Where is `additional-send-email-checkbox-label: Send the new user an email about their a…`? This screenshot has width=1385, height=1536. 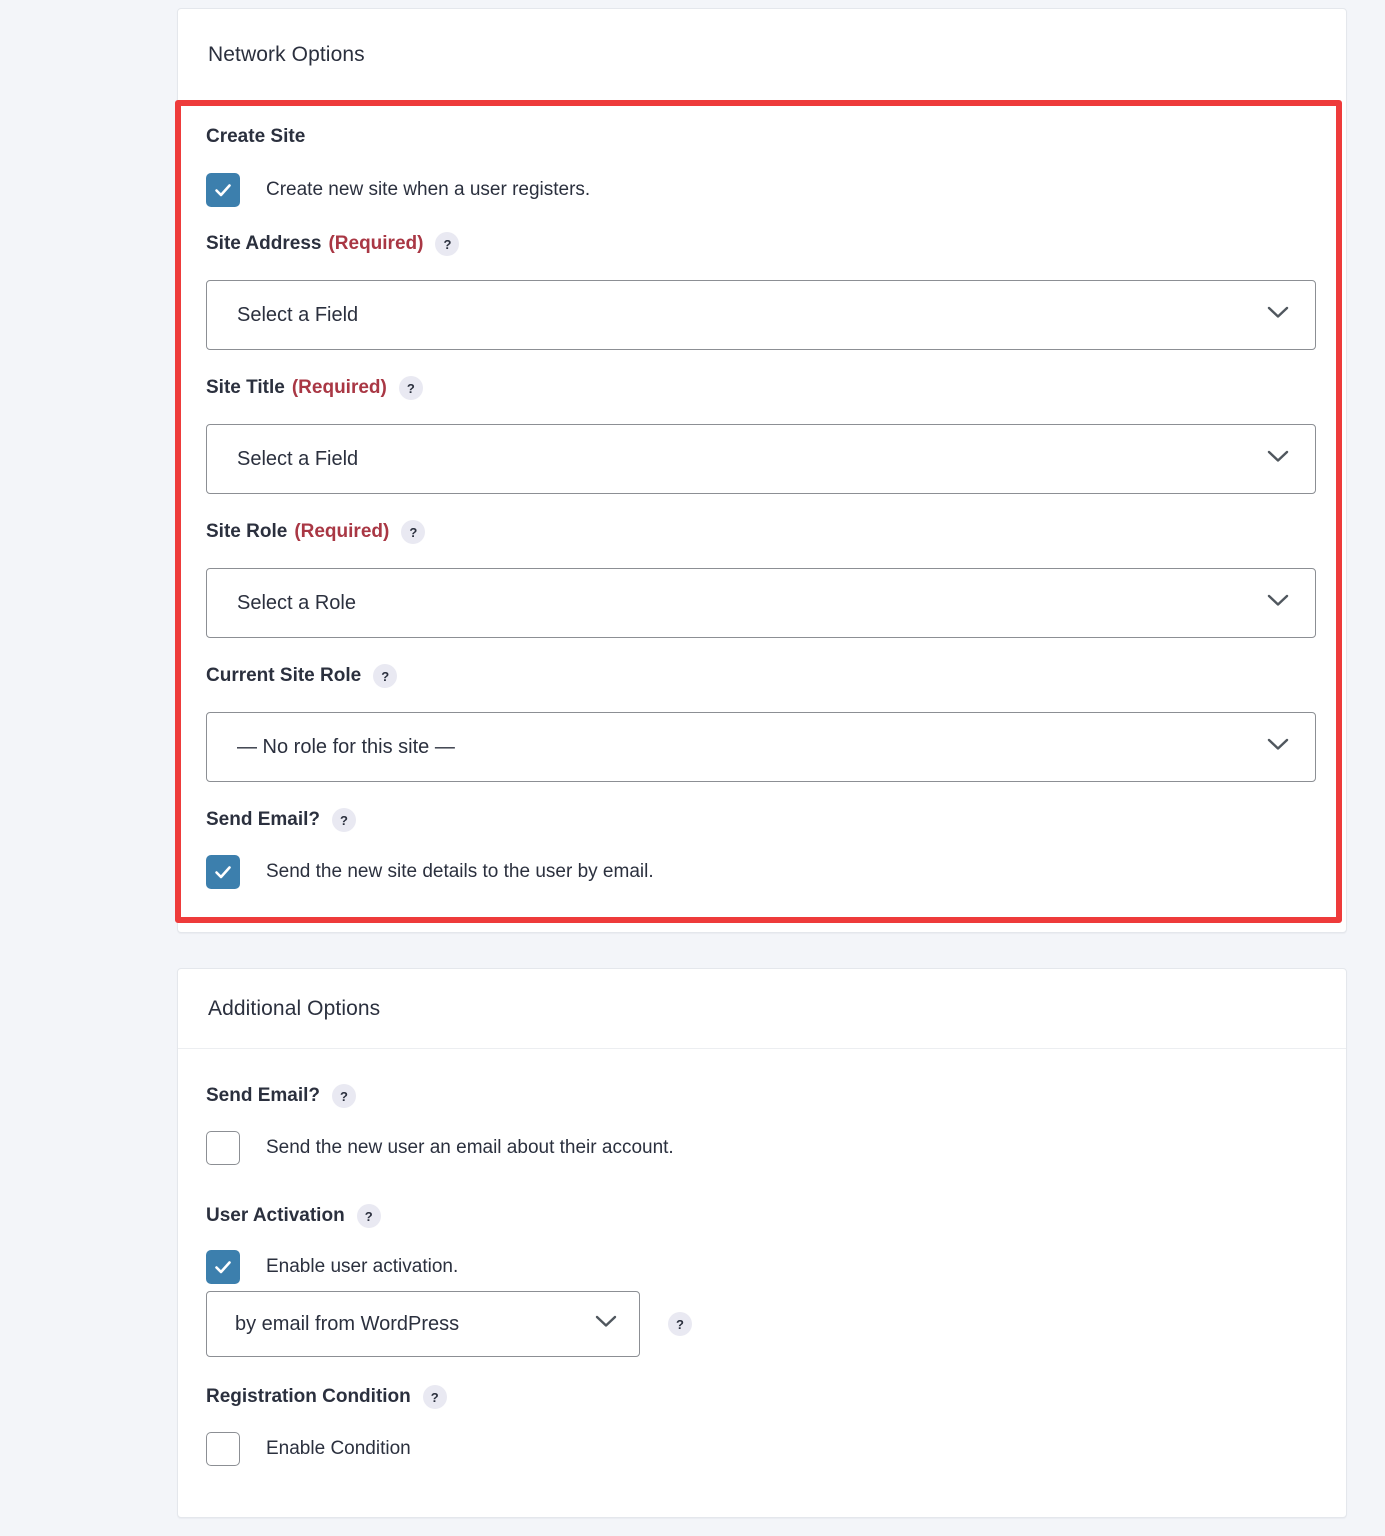 additional-send-email-checkbox-label: Send the new user an email about their a… is located at coordinates (470, 1147).